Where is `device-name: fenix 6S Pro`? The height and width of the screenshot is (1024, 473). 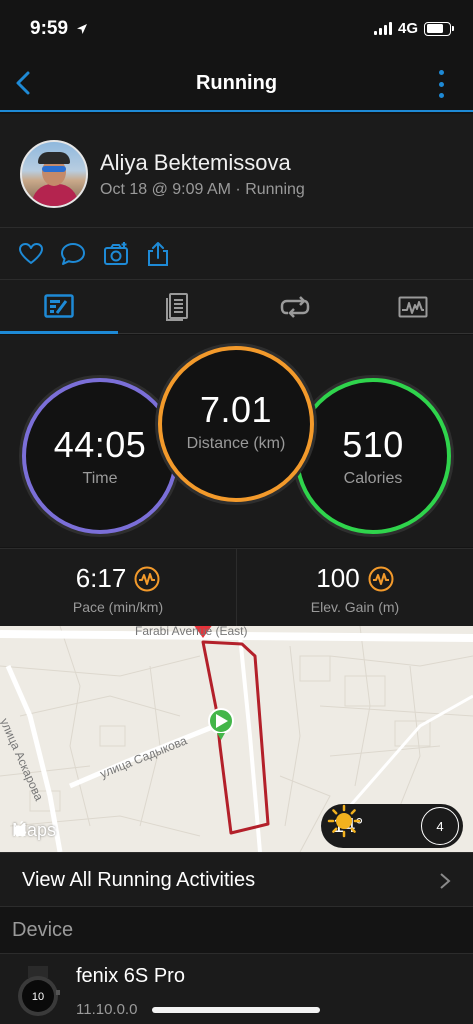 device-name: fenix 6S Pro is located at coordinates (130, 976).